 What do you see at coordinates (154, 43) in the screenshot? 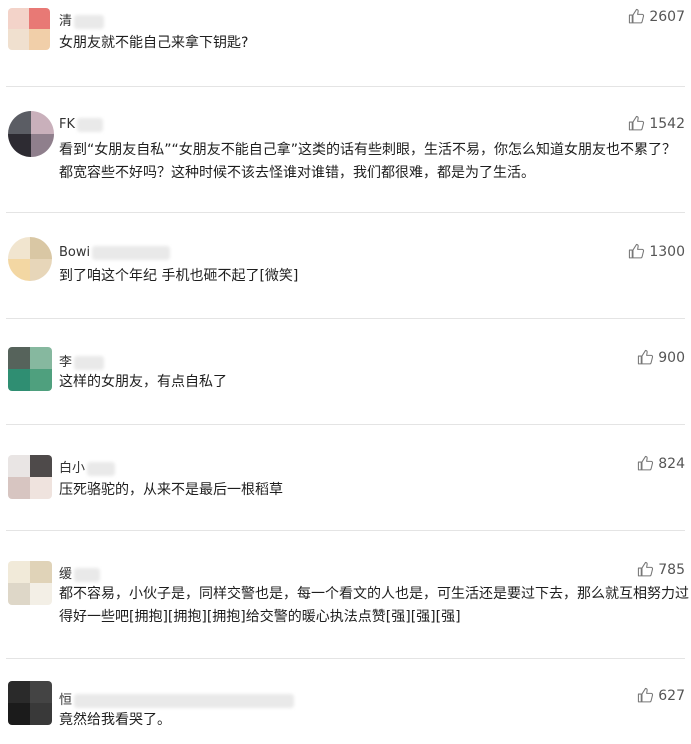
I see `comment-text: 女朋友就不能自己来拿下钥匙?` at bounding box center [154, 43].